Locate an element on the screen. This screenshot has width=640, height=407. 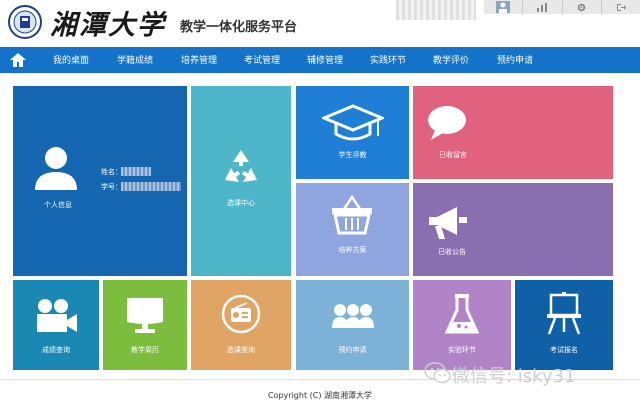
student-name-label: 姓名： is located at coordinates (111, 172).